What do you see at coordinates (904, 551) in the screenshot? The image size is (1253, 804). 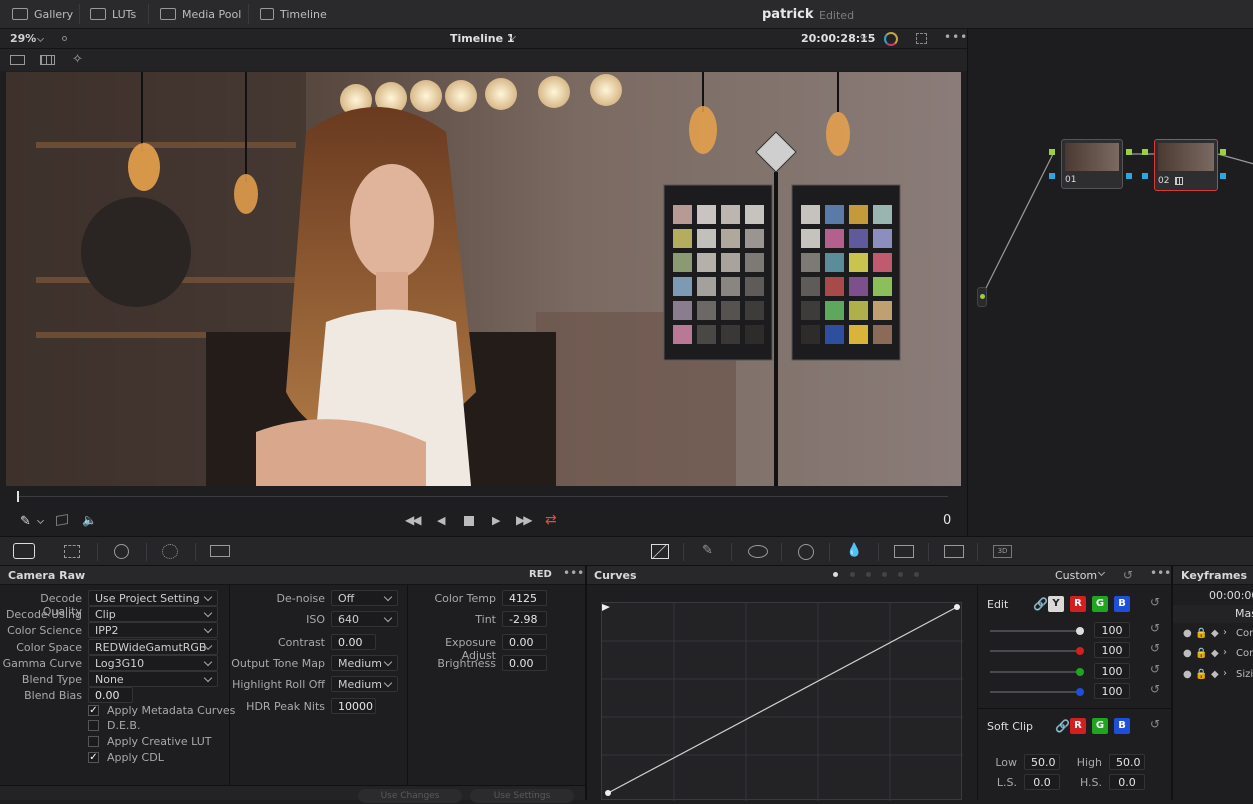 I see `key-icon` at bounding box center [904, 551].